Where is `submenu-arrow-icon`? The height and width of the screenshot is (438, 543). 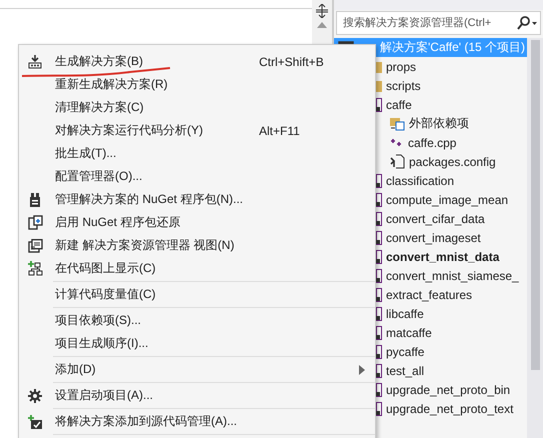
submenu-arrow-icon is located at coordinates (362, 369).